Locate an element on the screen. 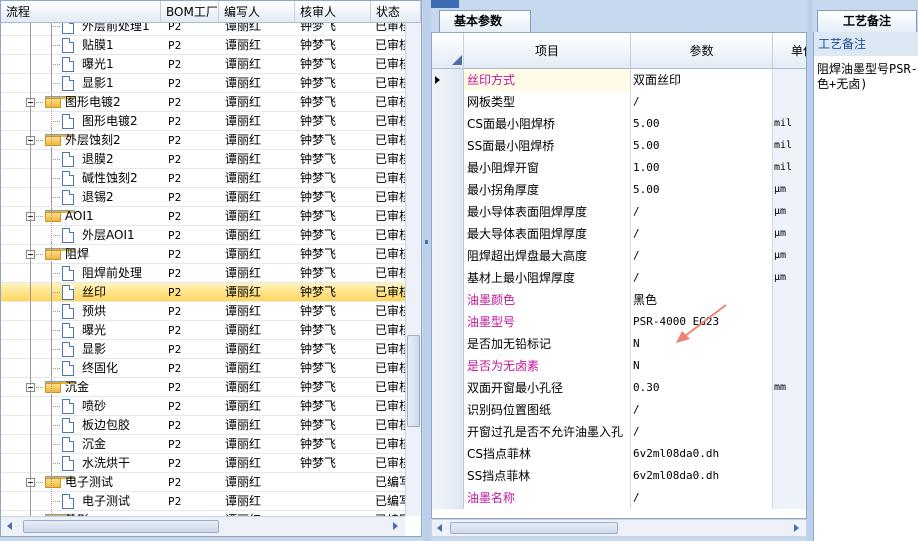 Image resolution: width=918 pixels, height=541 pixels. col-header-param: 参数 is located at coordinates (702, 51).